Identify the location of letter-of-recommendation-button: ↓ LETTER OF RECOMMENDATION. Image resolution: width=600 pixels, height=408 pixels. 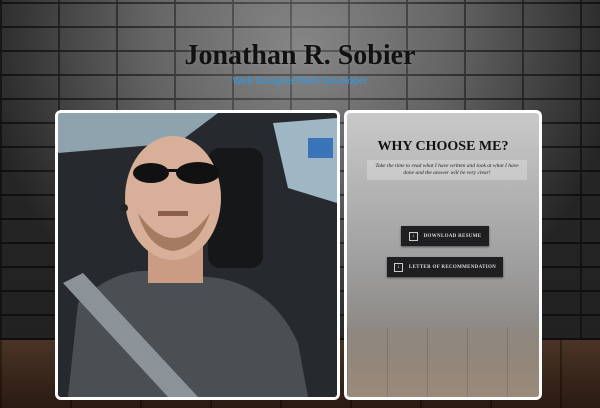
(445, 267).